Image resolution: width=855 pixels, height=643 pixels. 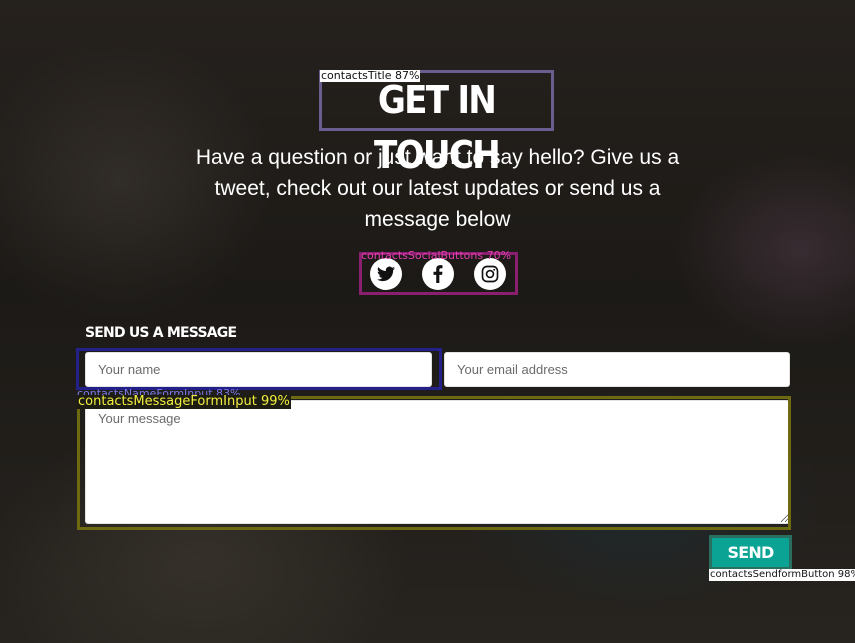 What do you see at coordinates (258, 369) in the screenshot?
I see `name-input` at bounding box center [258, 369].